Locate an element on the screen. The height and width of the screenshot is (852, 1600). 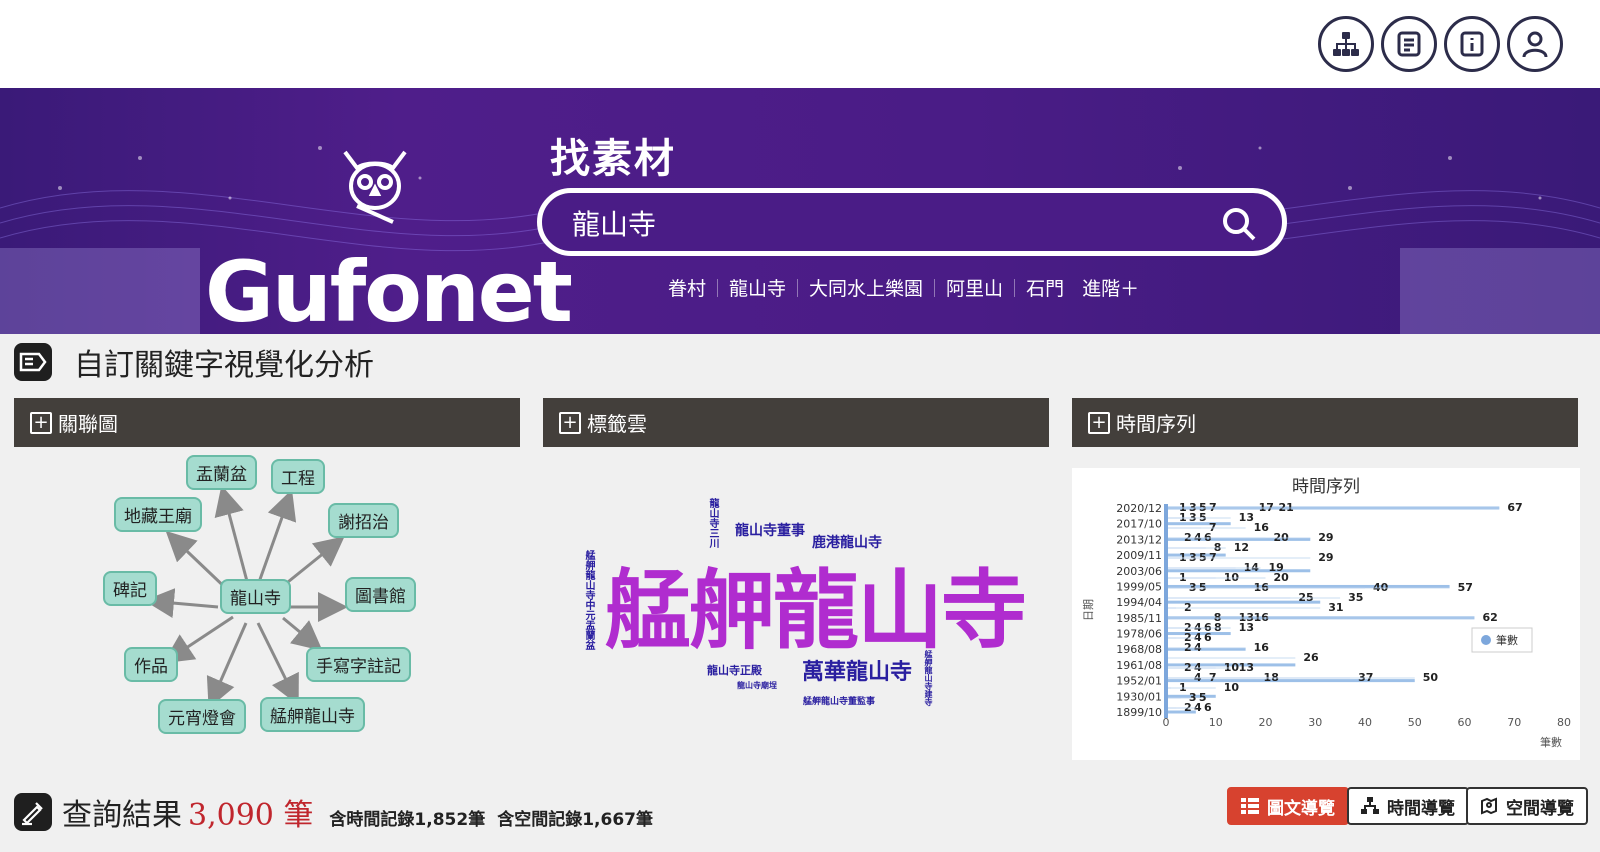
data-label: 12 is located at coordinates (1241, 547).